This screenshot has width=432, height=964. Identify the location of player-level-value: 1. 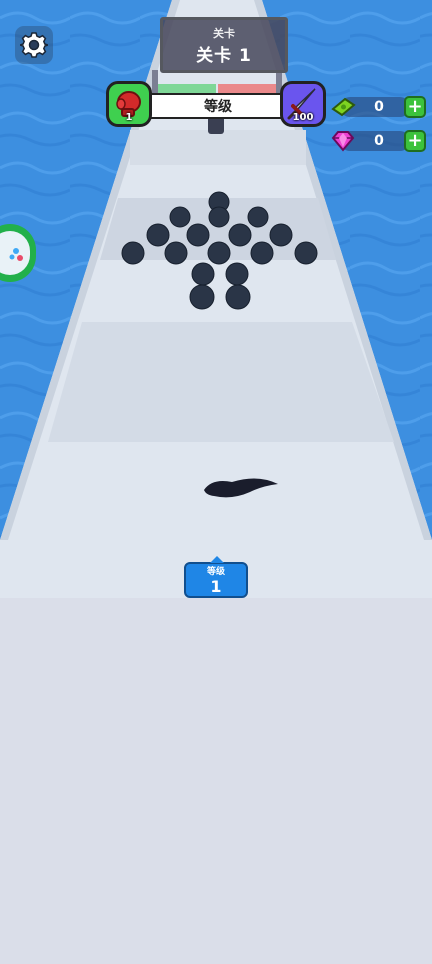
(216, 586).